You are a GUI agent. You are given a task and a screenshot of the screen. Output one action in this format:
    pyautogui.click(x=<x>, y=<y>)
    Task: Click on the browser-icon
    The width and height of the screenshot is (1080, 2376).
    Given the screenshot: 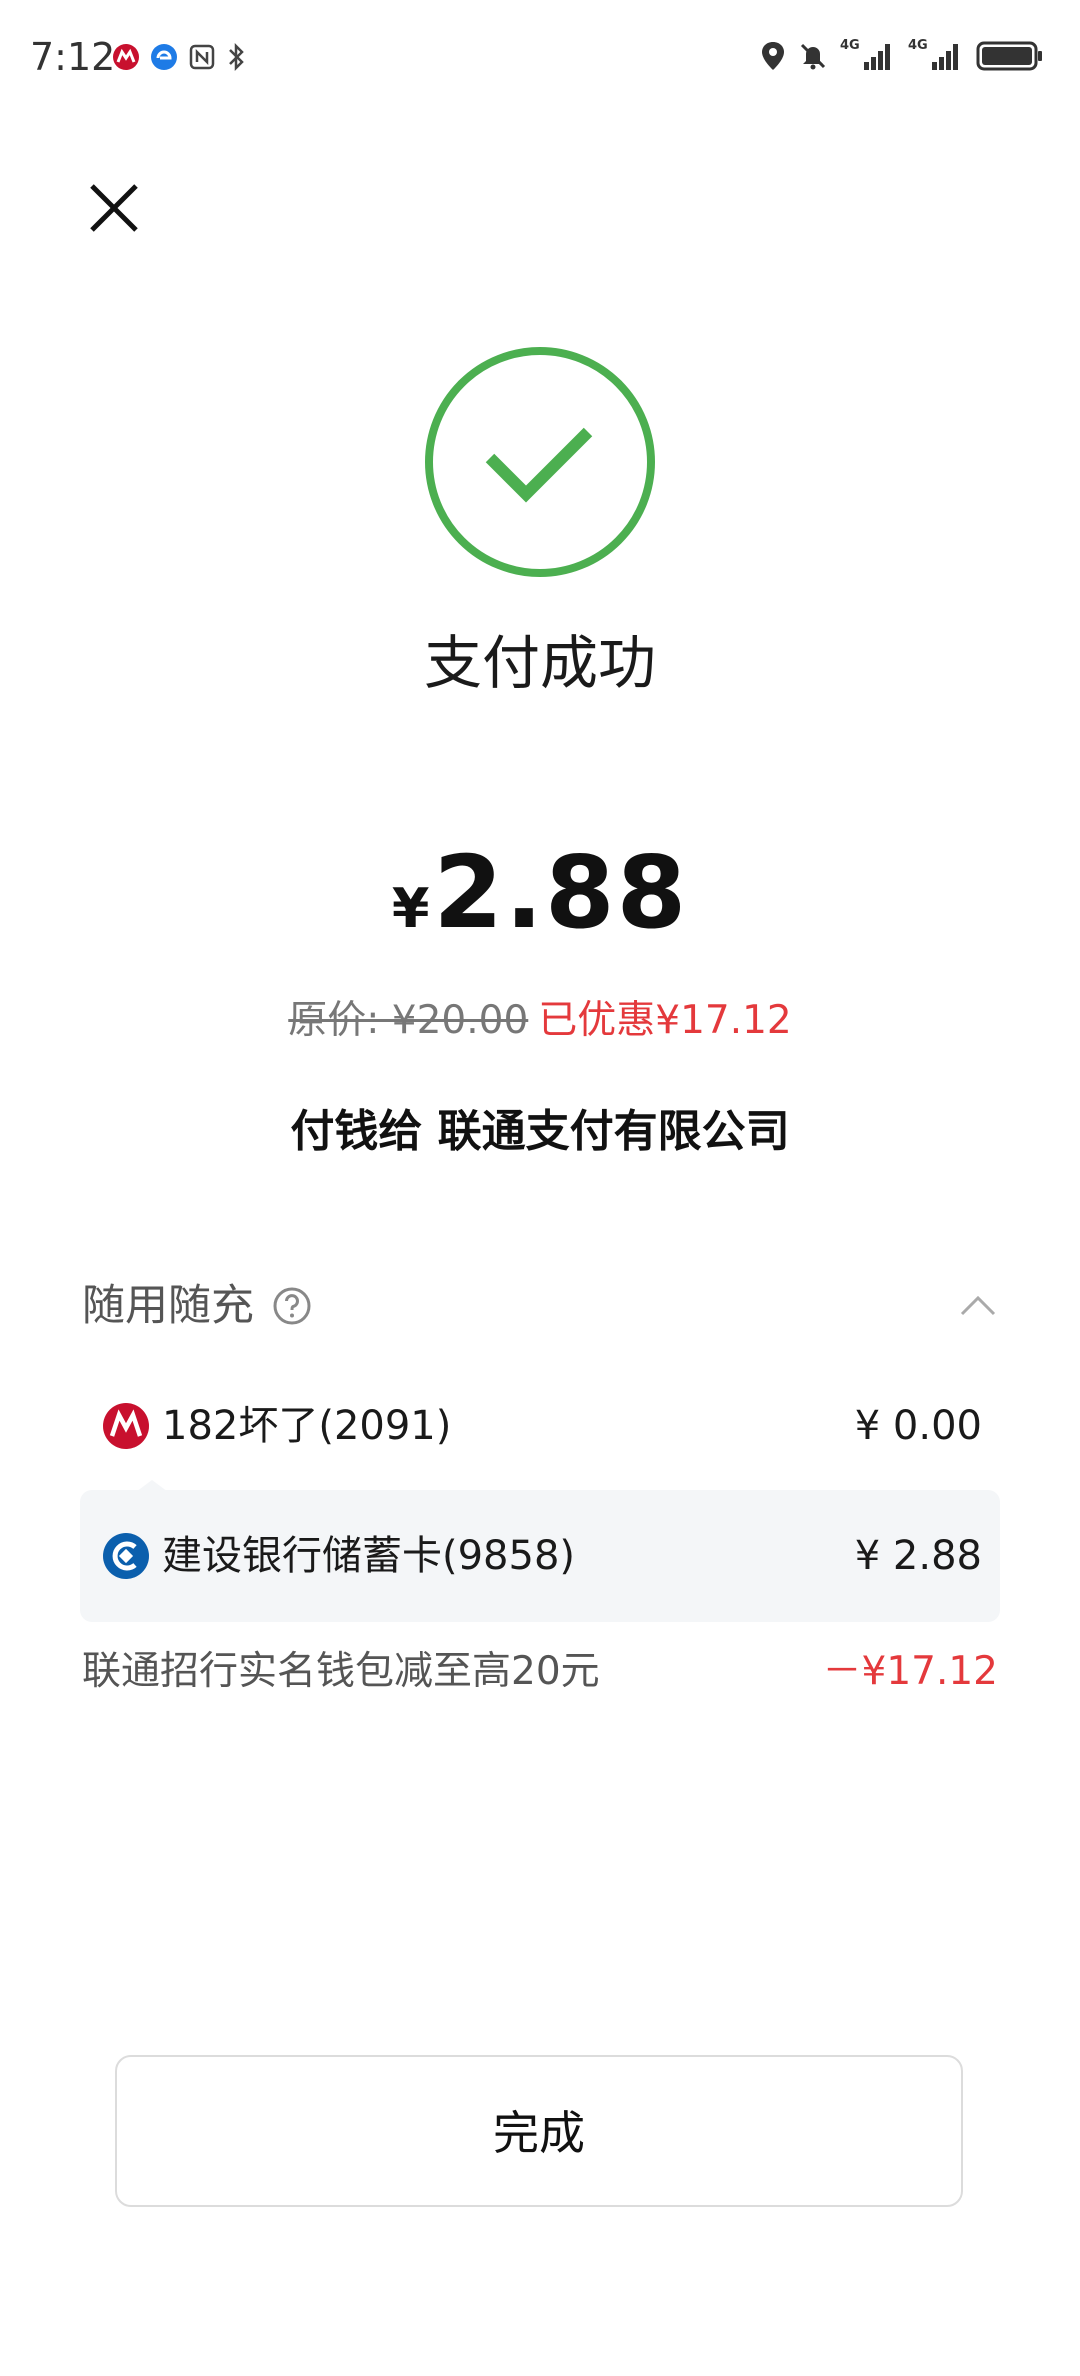 What is the action you would take?
    pyautogui.click(x=164, y=57)
    